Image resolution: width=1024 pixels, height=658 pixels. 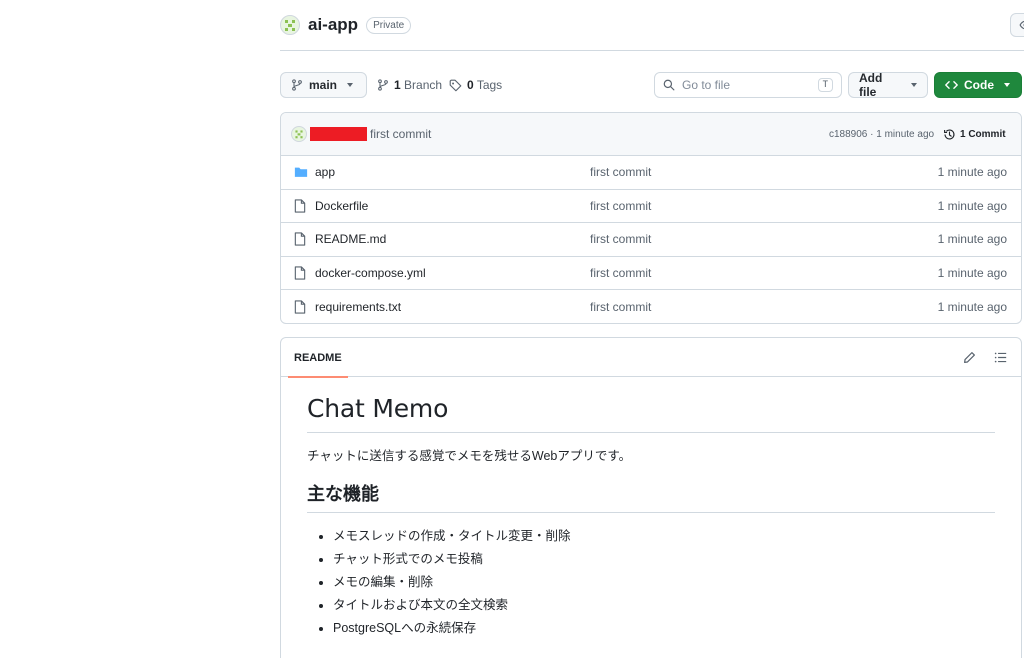 I want to click on file-row: README.md first commit 1 minute ago, so click(x=651, y=240).